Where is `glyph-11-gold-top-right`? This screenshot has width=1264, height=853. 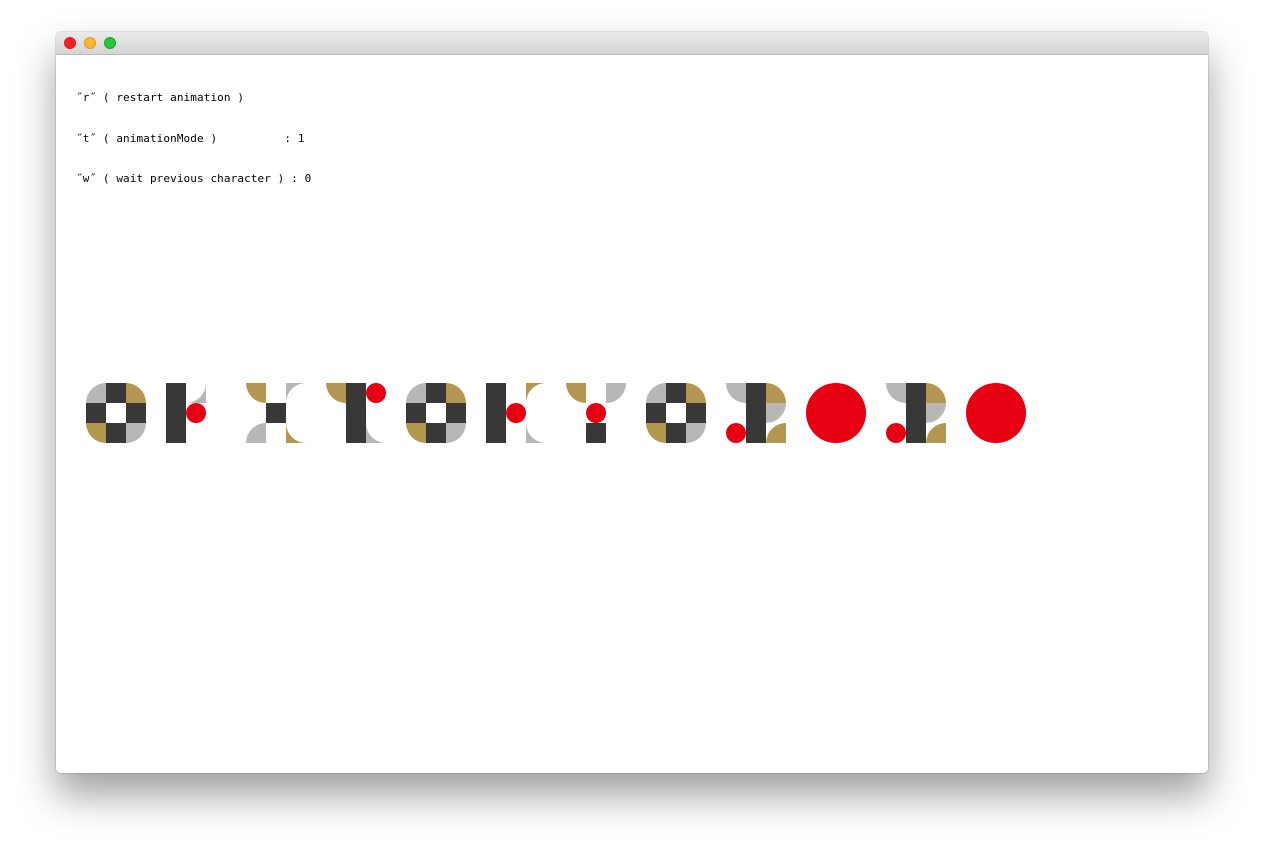 glyph-11-gold-top-right is located at coordinates (936, 393).